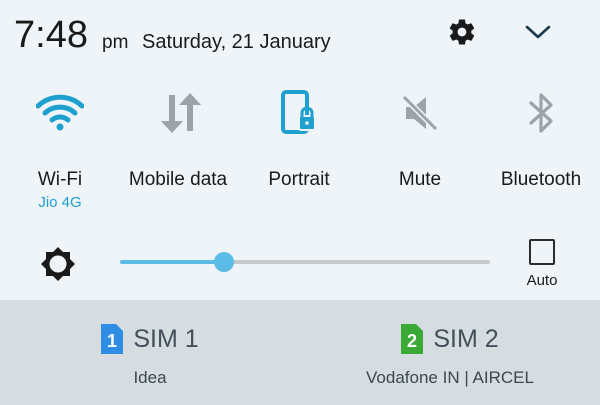  Describe the element at coordinates (60, 179) in the screenshot. I see `toggle-label: Wi-Fi` at that location.